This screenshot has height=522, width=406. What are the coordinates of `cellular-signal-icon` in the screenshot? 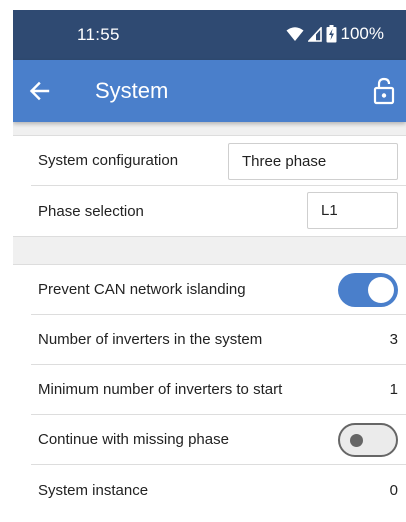 It's located at (314, 34).